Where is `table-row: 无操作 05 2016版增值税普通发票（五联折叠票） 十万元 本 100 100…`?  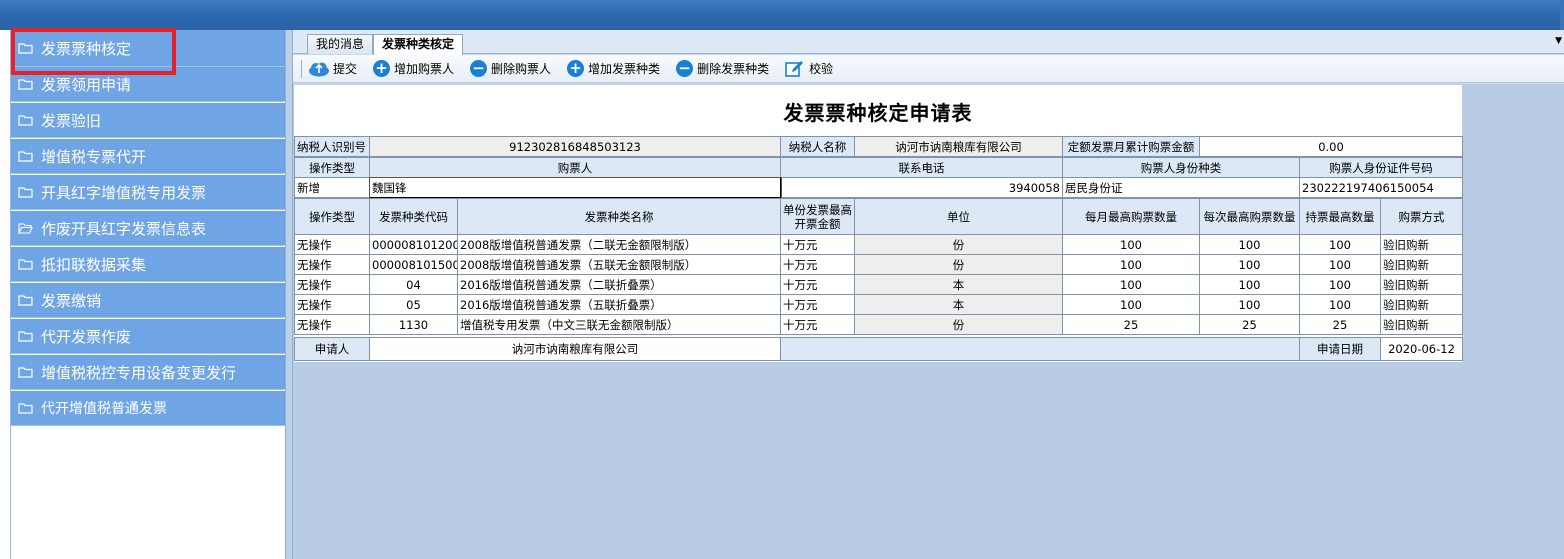
table-row: 无操作 05 2016版增值税普通发票（五联折叠票） 十万元 本 100 100… is located at coordinates (878, 304).